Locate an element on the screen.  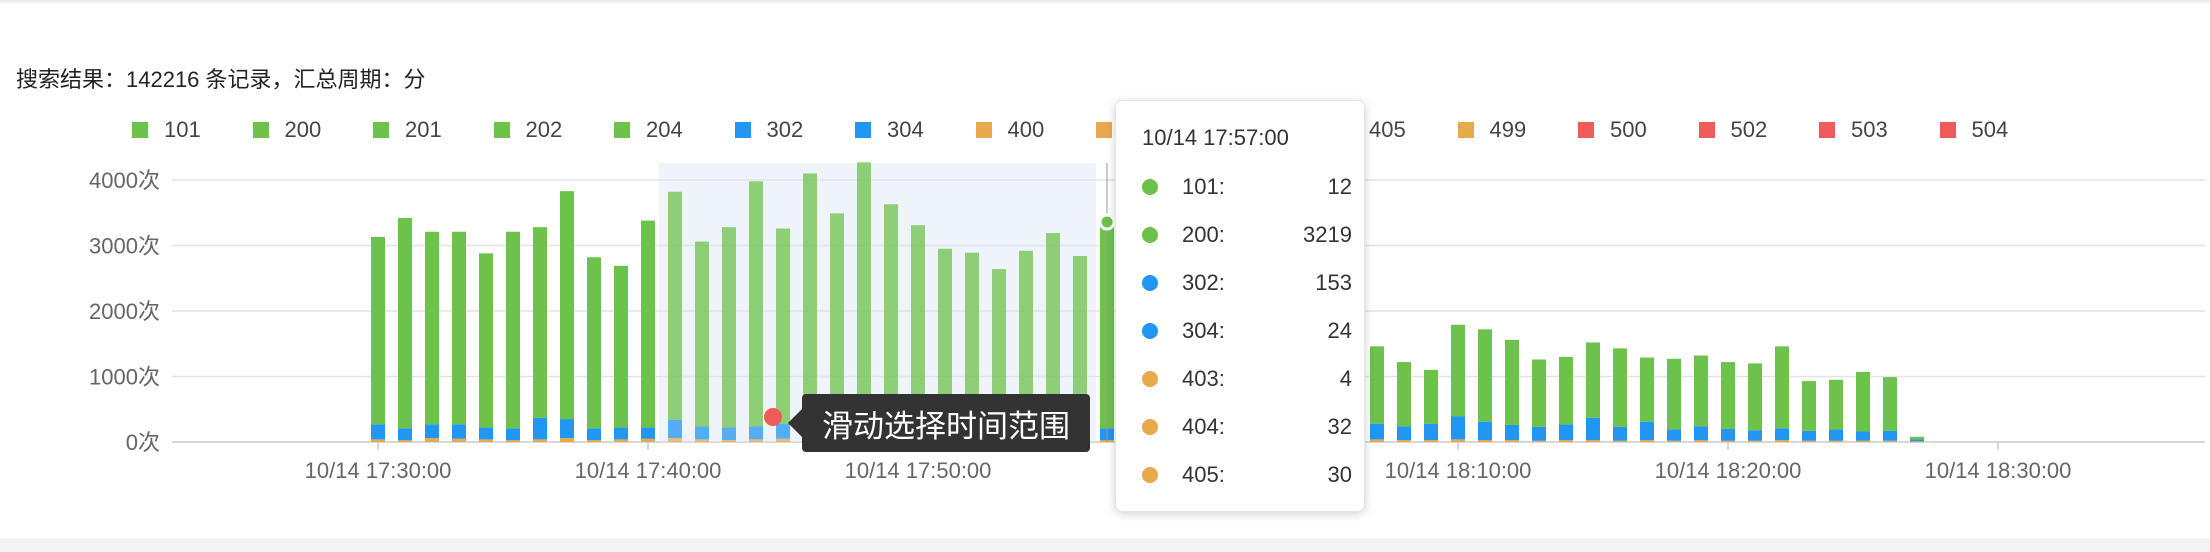
tooltip-series-value: 30 is located at coordinates (1339, 474).